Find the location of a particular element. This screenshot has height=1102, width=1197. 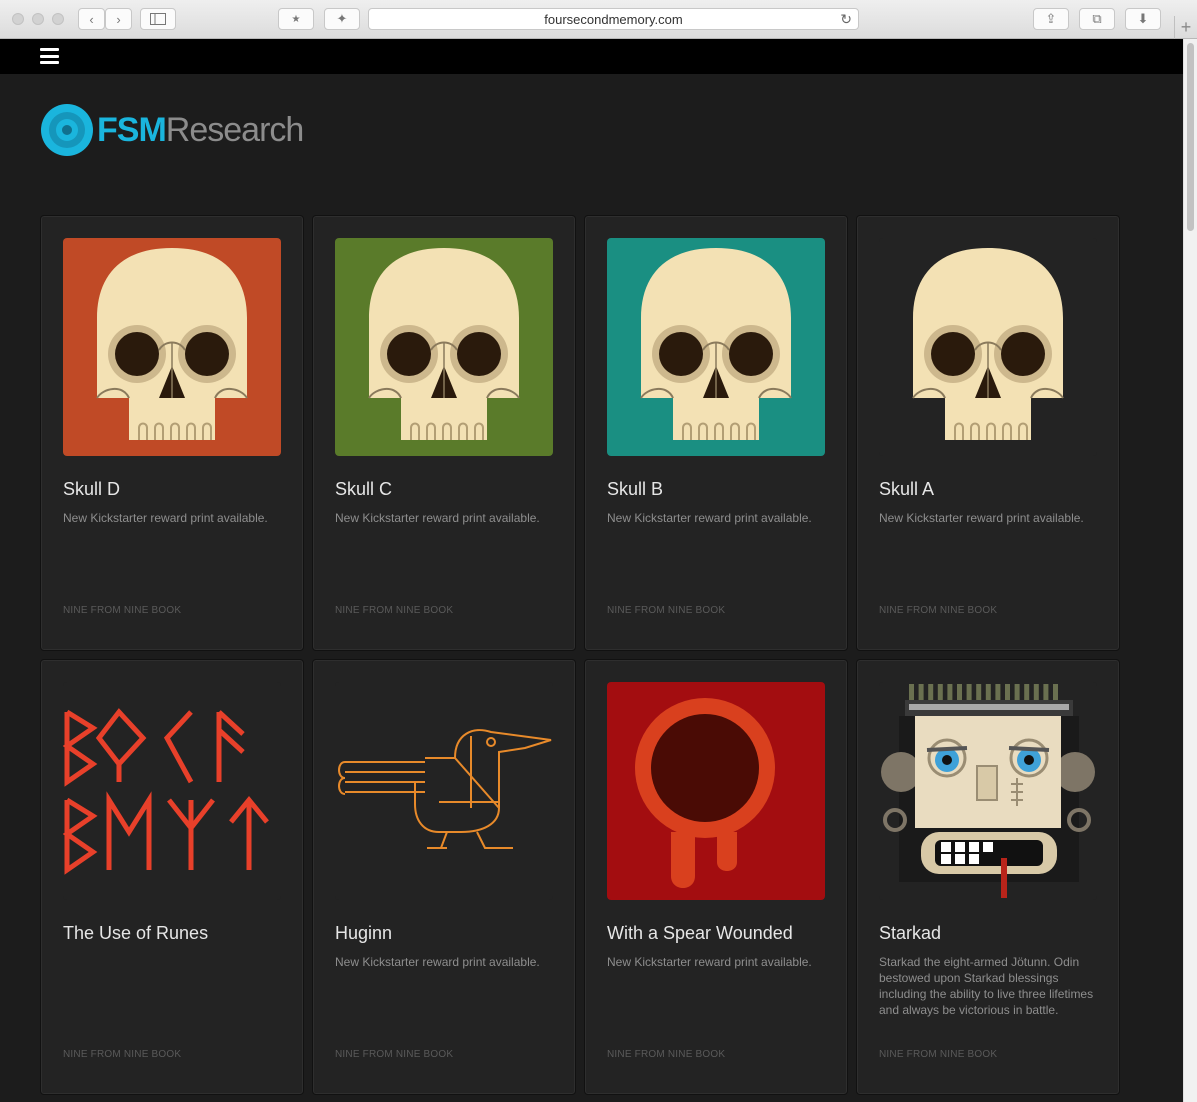

share-button: ⇪ is located at coordinates (1051, 19).